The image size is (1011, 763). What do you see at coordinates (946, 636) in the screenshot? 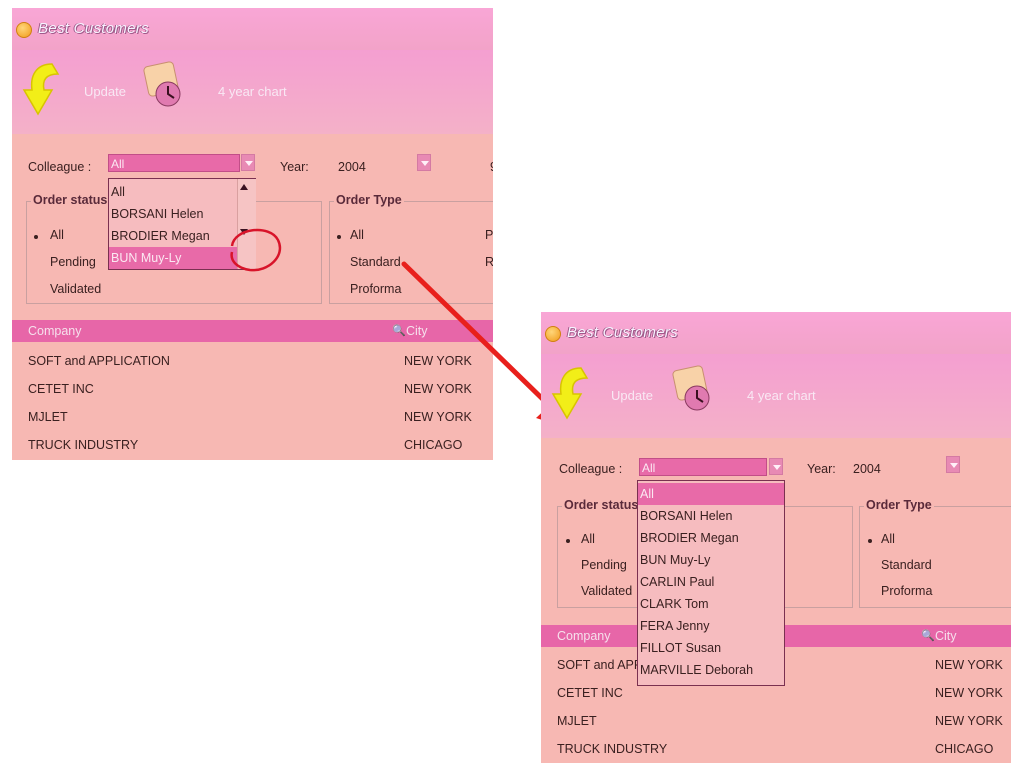
I see `city-column-header: City` at bounding box center [946, 636].